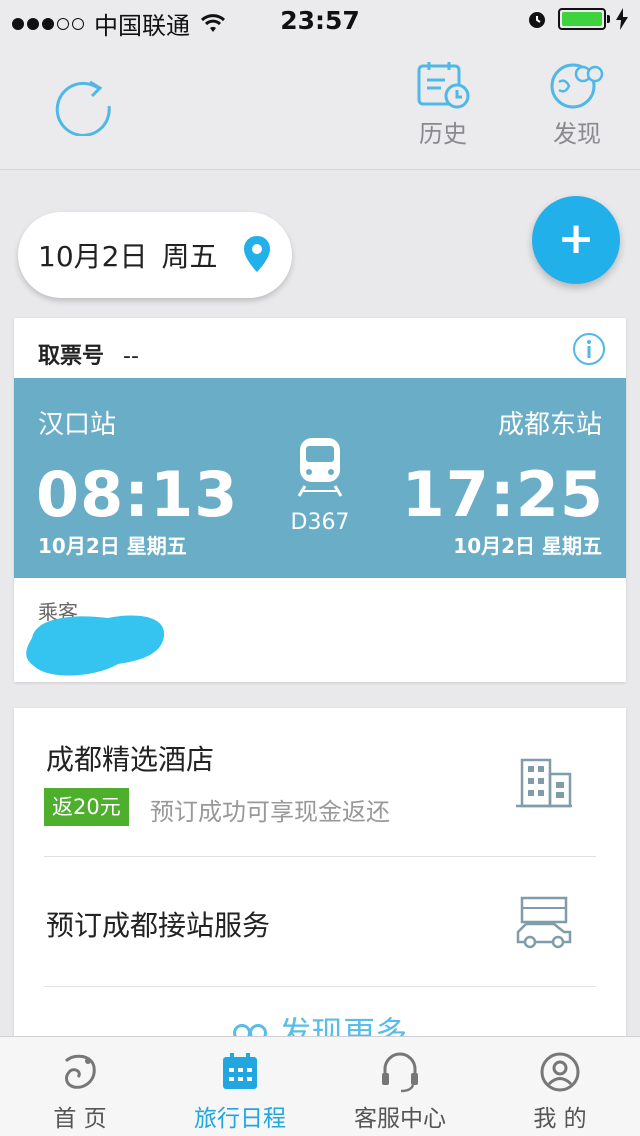  What do you see at coordinates (112, 546) in the screenshot?
I see `departure-date: 10月2日 星期五` at bounding box center [112, 546].